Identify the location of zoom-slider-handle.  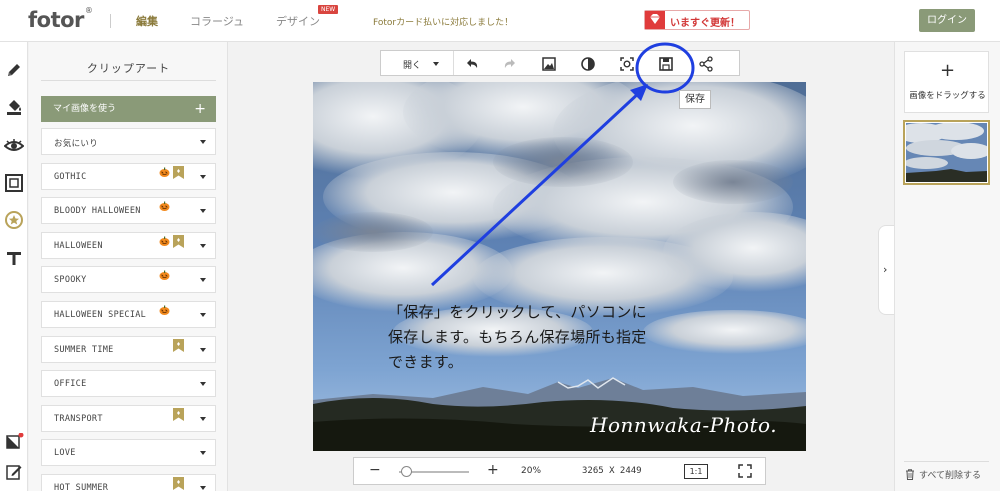
(407, 471).